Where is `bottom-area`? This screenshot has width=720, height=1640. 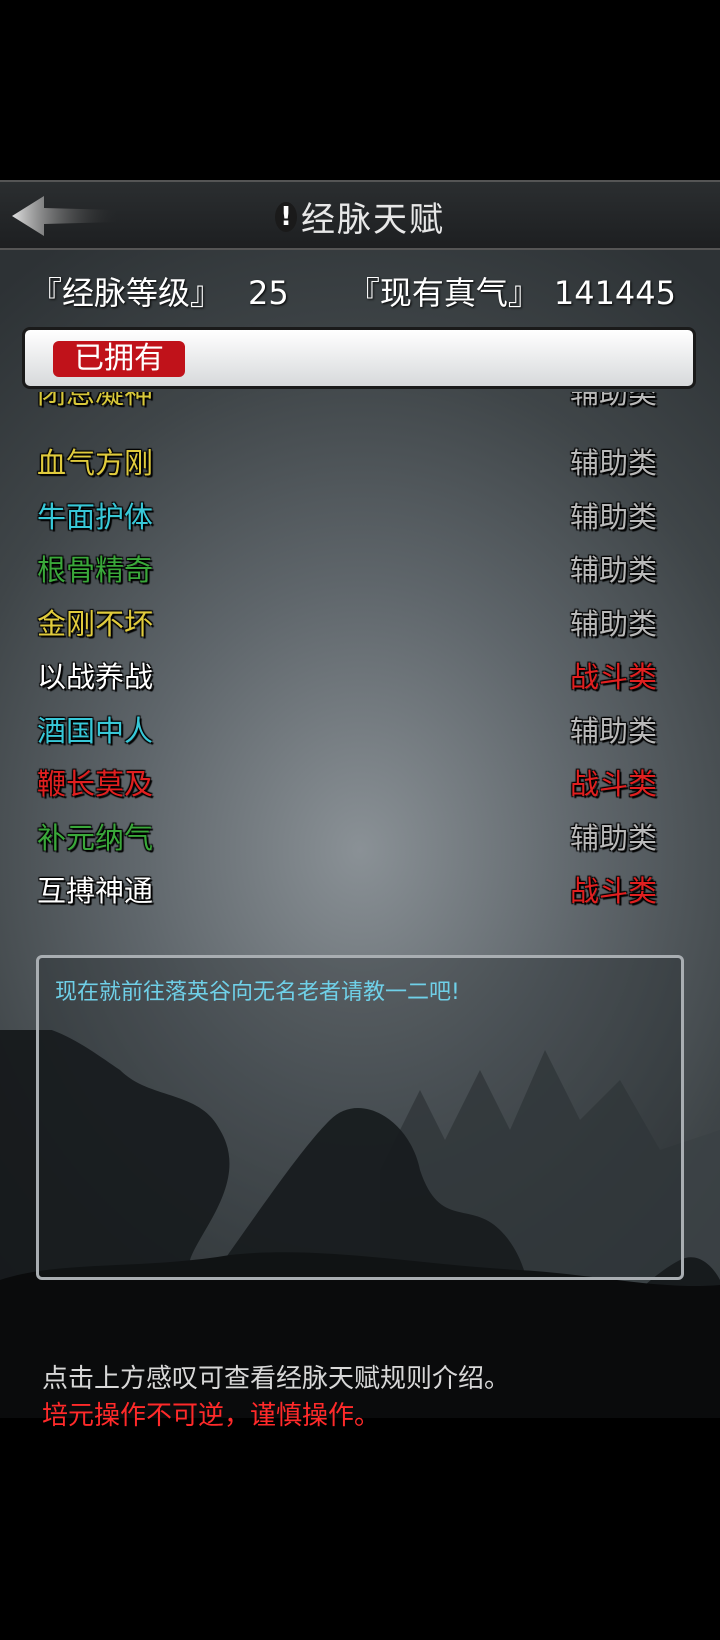 bottom-area is located at coordinates (360, 1529).